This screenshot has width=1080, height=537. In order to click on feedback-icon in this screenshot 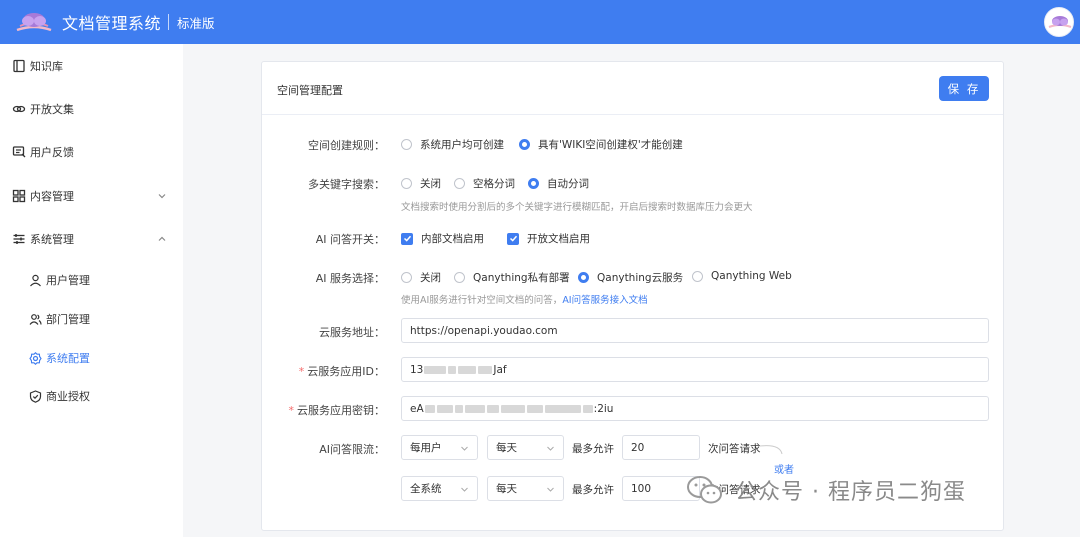, I will do `click(19, 152)`.